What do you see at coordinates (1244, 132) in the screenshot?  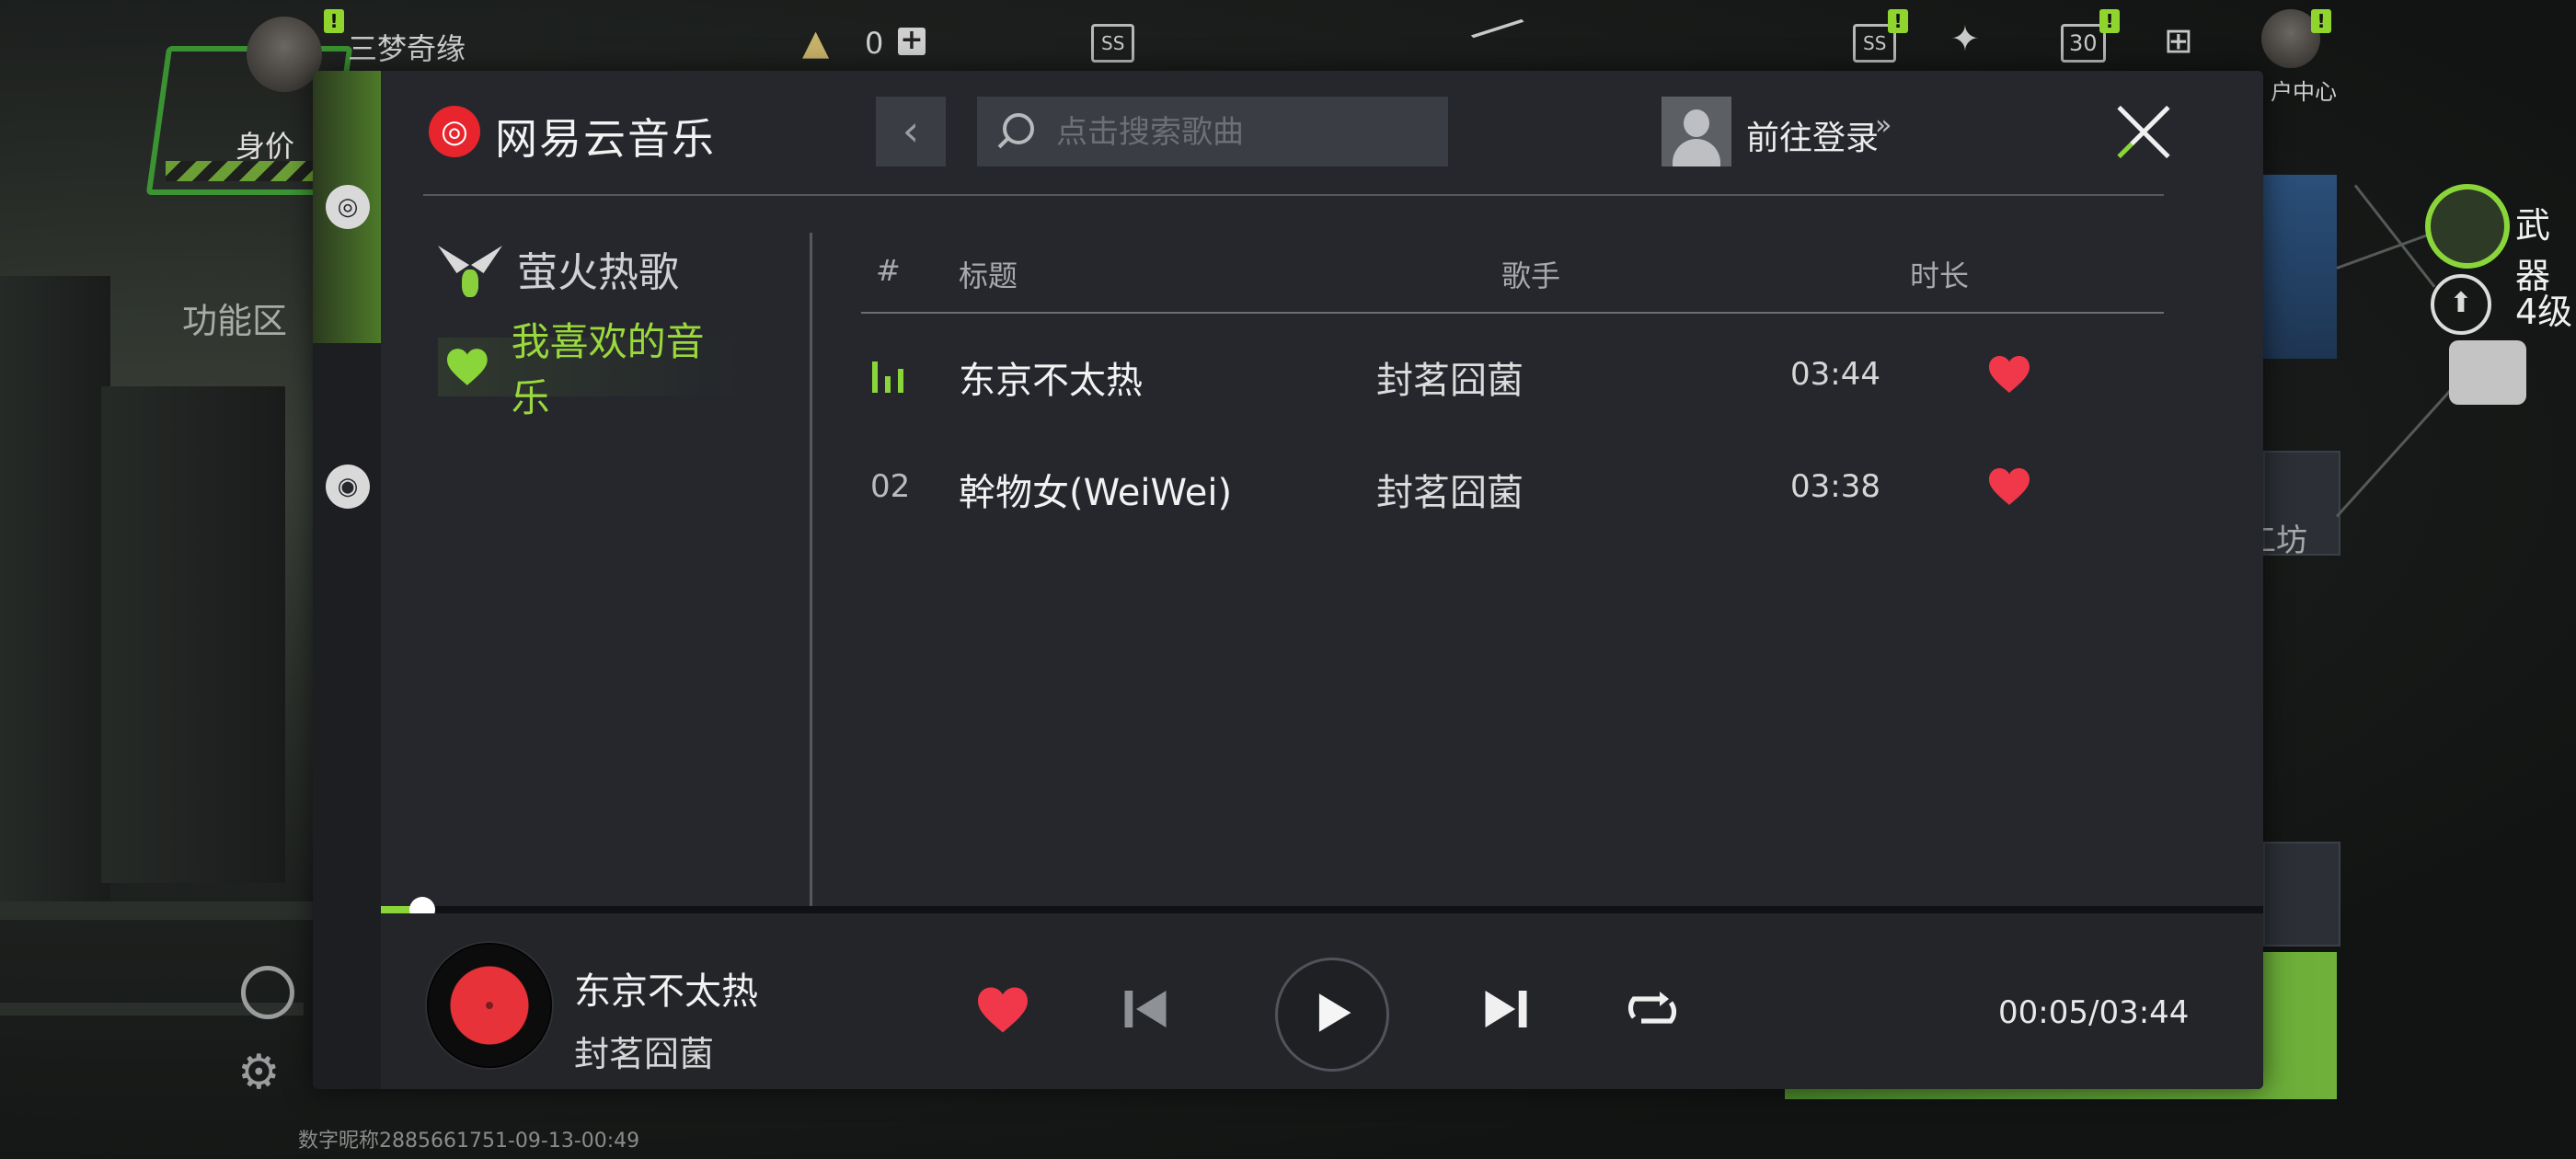 I see `search-input` at bounding box center [1244, 132].